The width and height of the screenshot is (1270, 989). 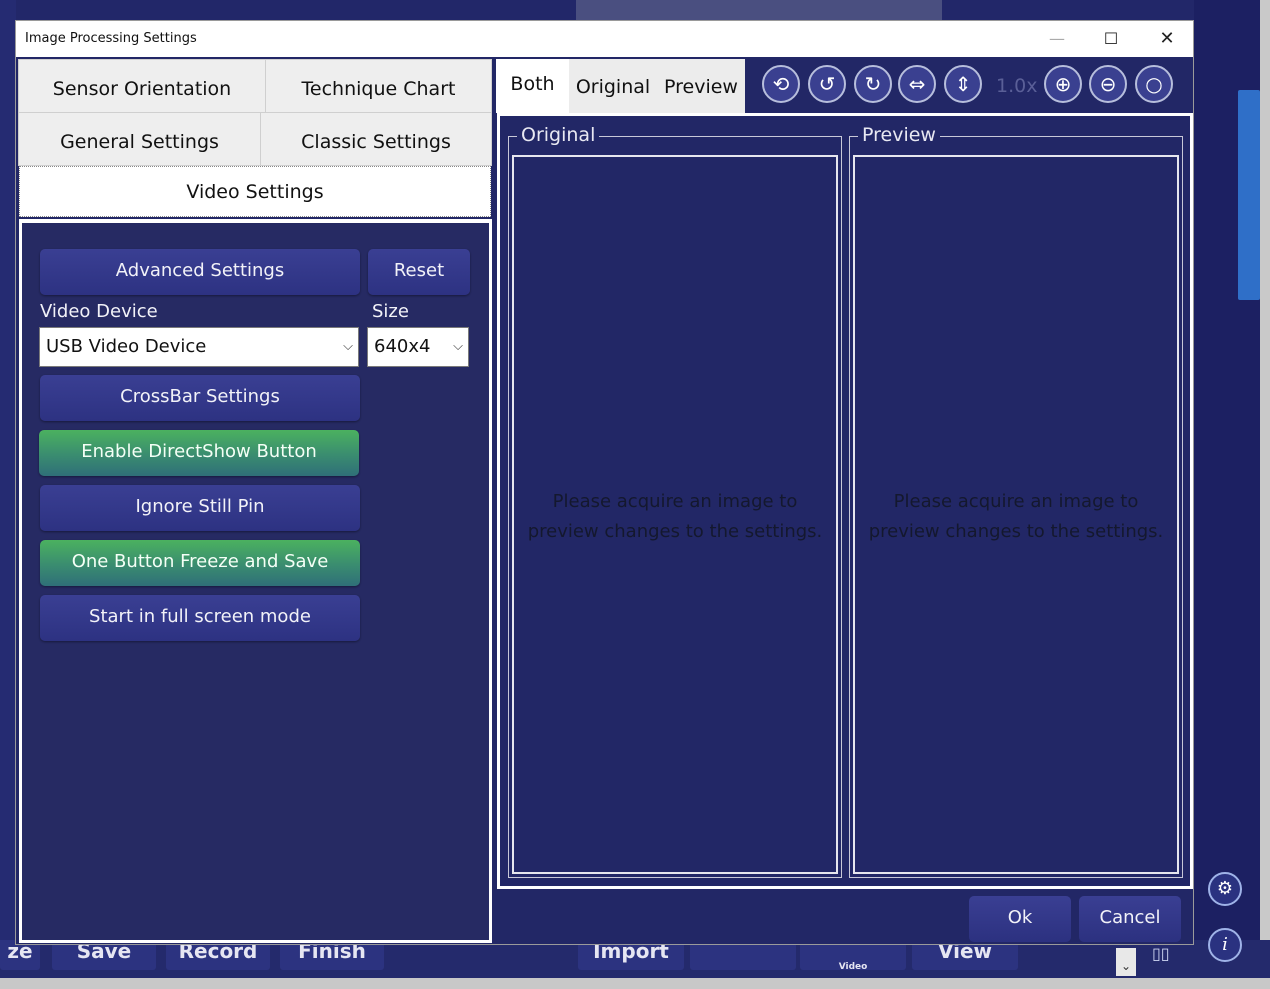 I want to click on background-camera-preview, so click(x=759, y=10).